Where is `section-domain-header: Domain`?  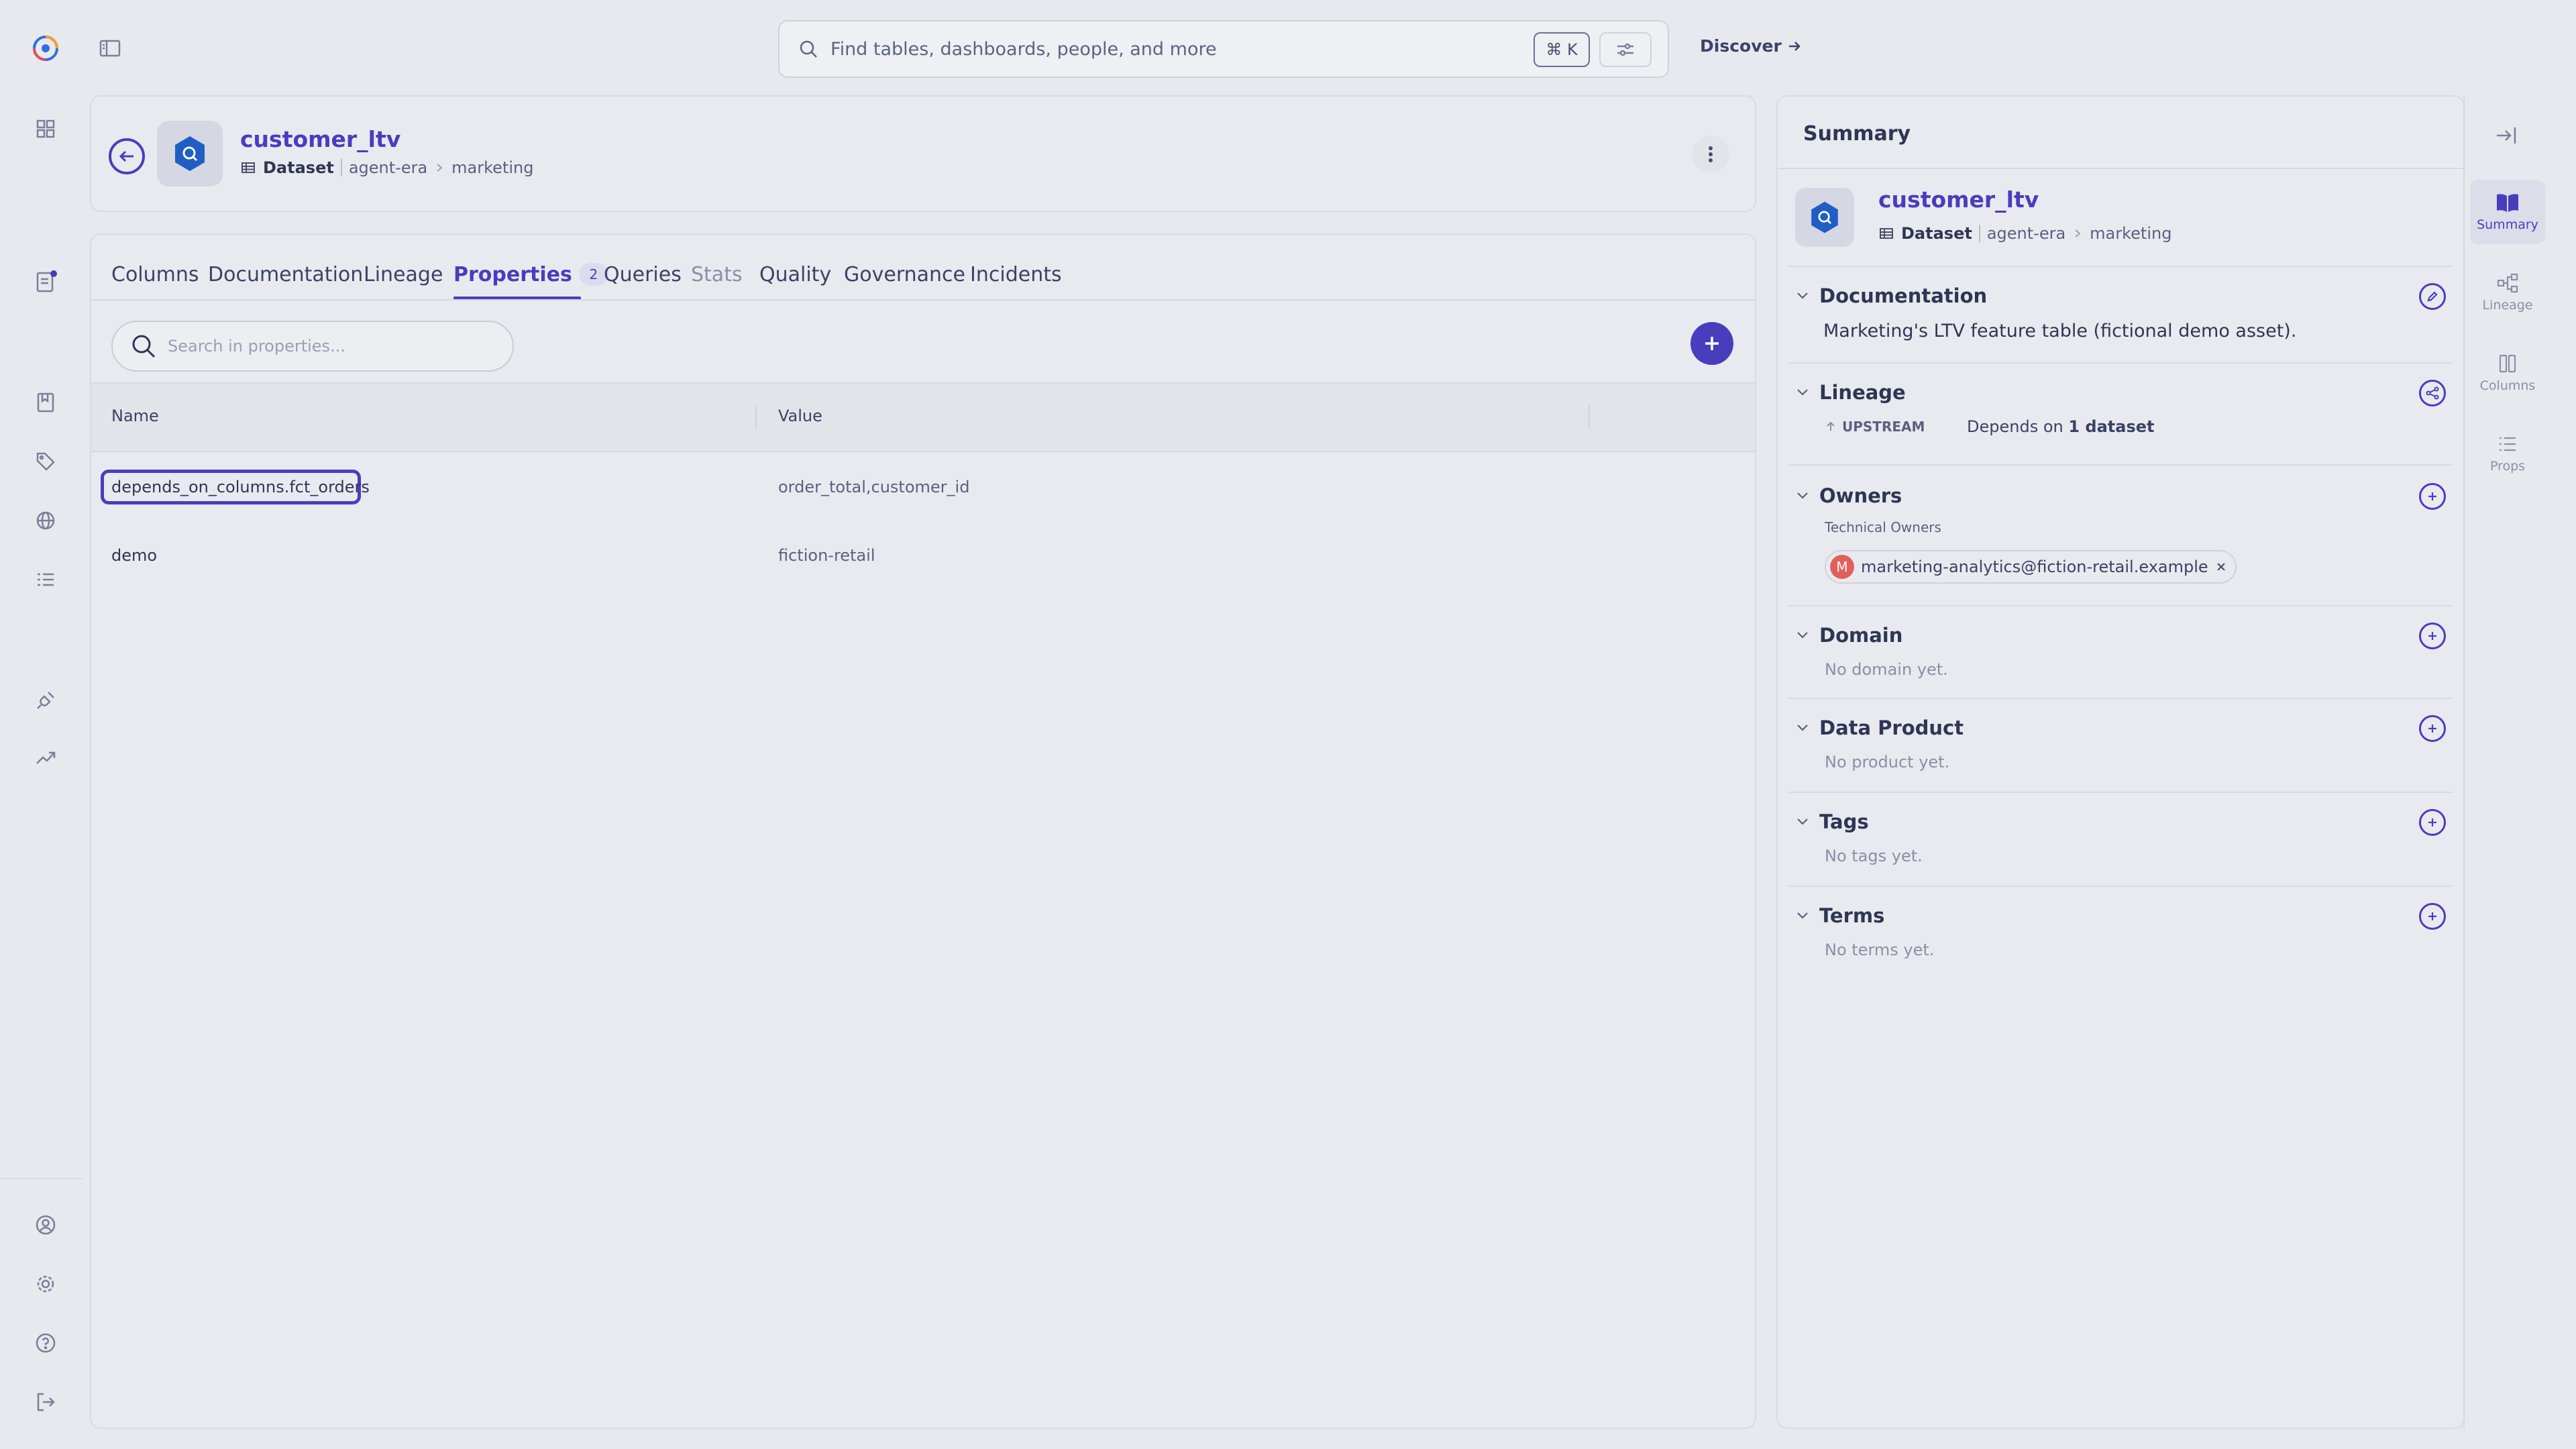 section-domain-header: Domain is located at coordinates (1848, 635).